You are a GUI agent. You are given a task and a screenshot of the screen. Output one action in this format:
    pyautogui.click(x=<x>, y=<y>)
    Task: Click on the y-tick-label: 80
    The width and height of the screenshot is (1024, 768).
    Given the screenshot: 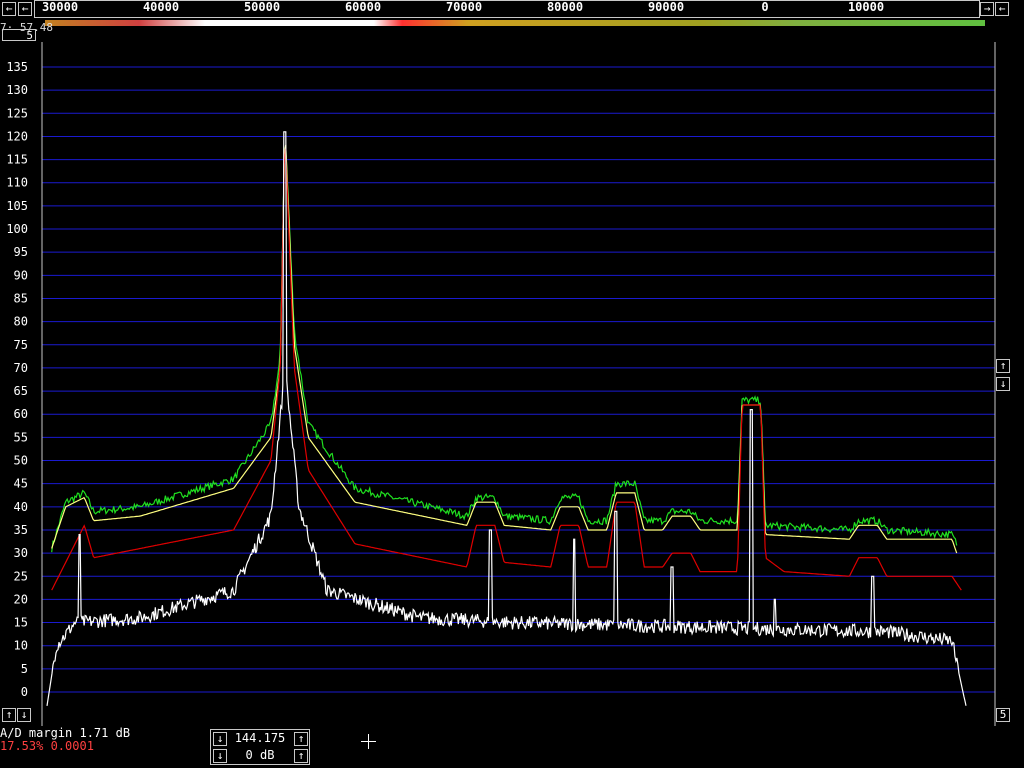 What is the action you would take?
    pyautogui.click(x=21, y=322)
    